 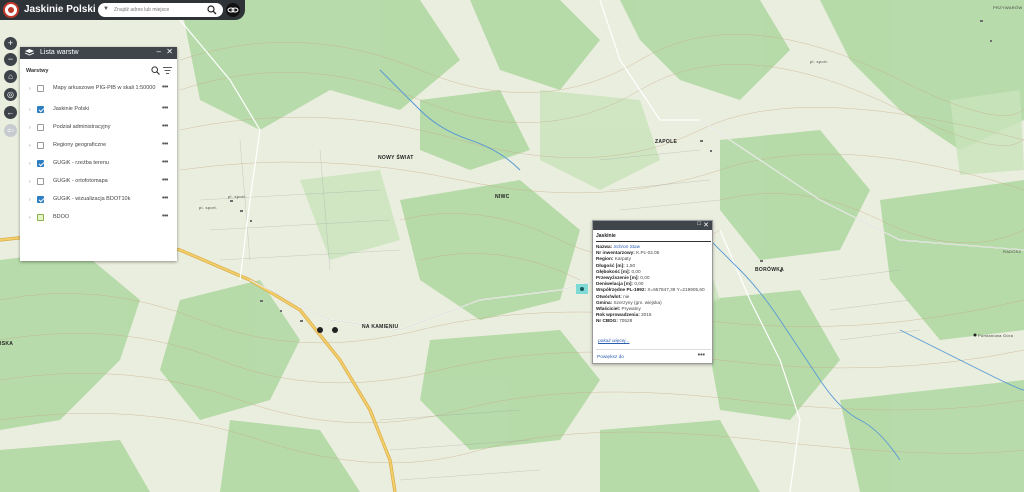 I want to click on search-box: ▼, so click(x=160, y=10).